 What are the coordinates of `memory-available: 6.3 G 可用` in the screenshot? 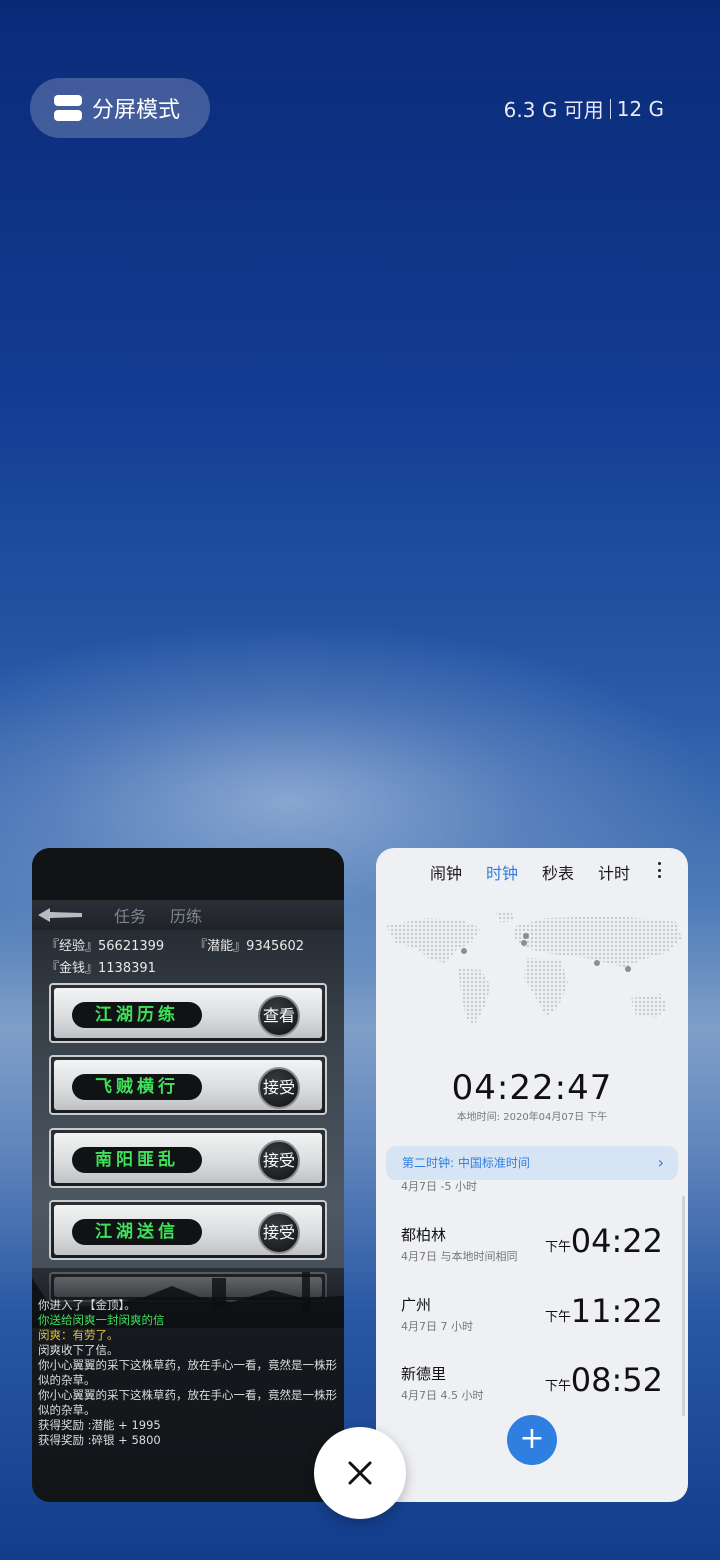 It's located at (553, 110).